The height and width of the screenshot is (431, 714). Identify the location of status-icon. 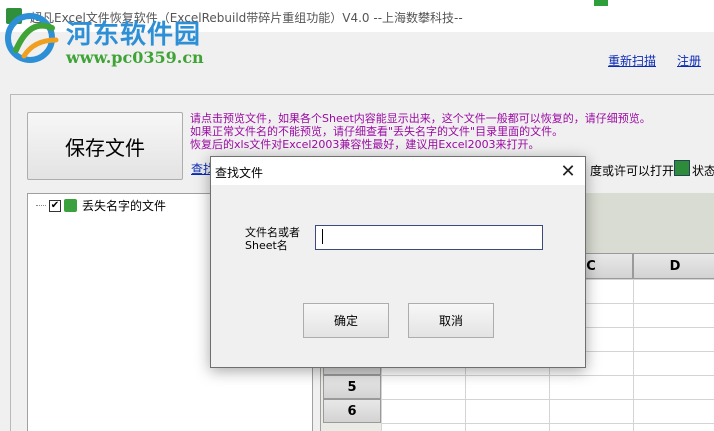
(682, 168).